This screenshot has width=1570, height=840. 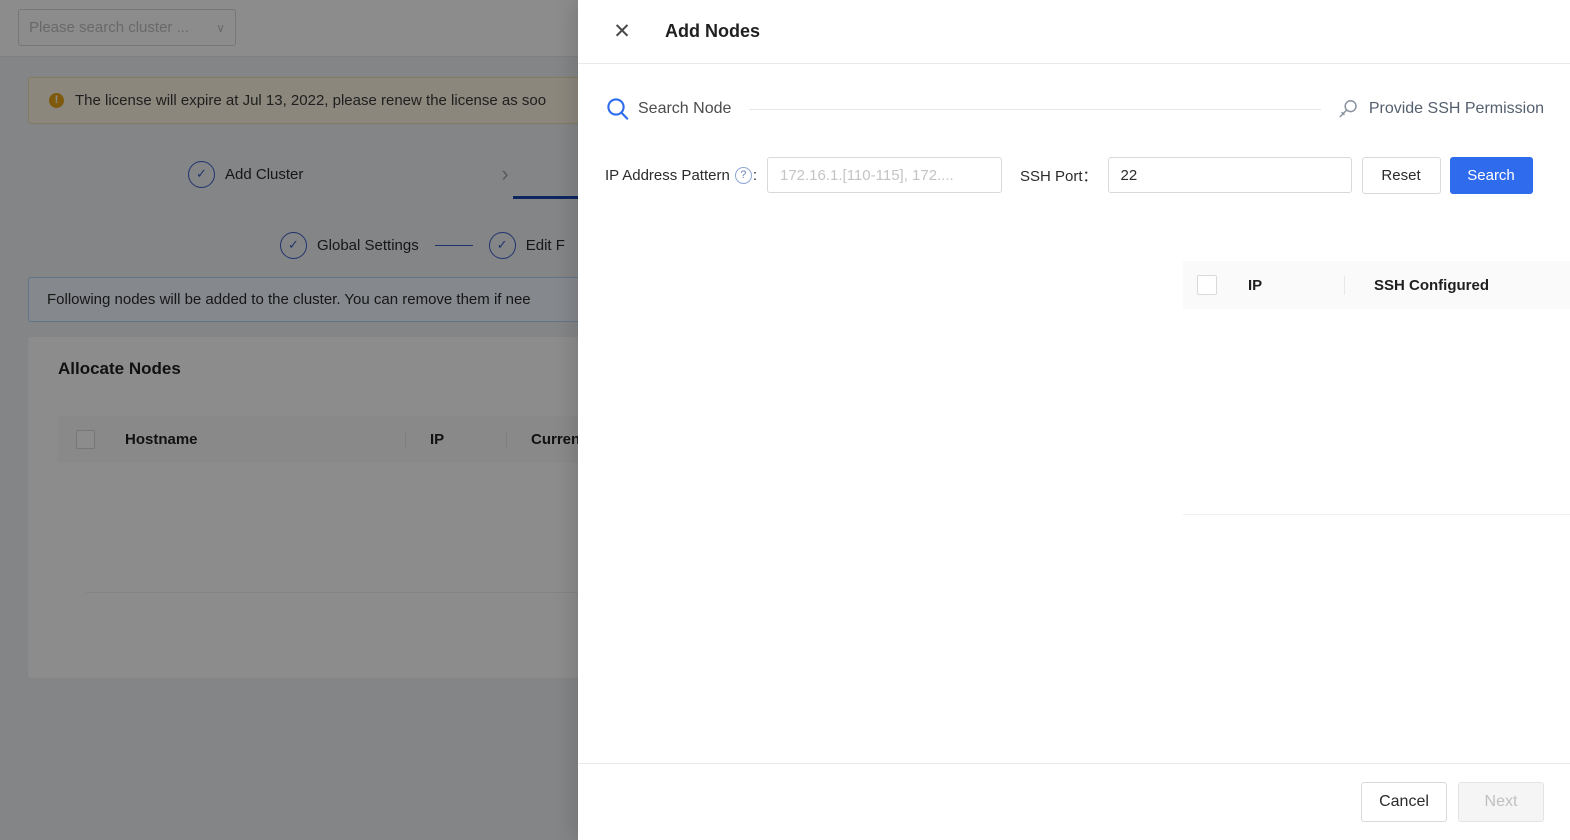 What do you see at coordinates (1501, 802) in the screenshot?
I see `next-button: Next` at bounding box center [1501, 802].